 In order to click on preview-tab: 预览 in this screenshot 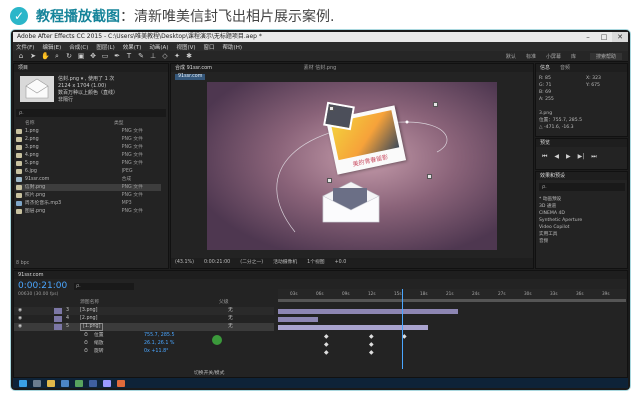, I will do `click(545, 143)`.